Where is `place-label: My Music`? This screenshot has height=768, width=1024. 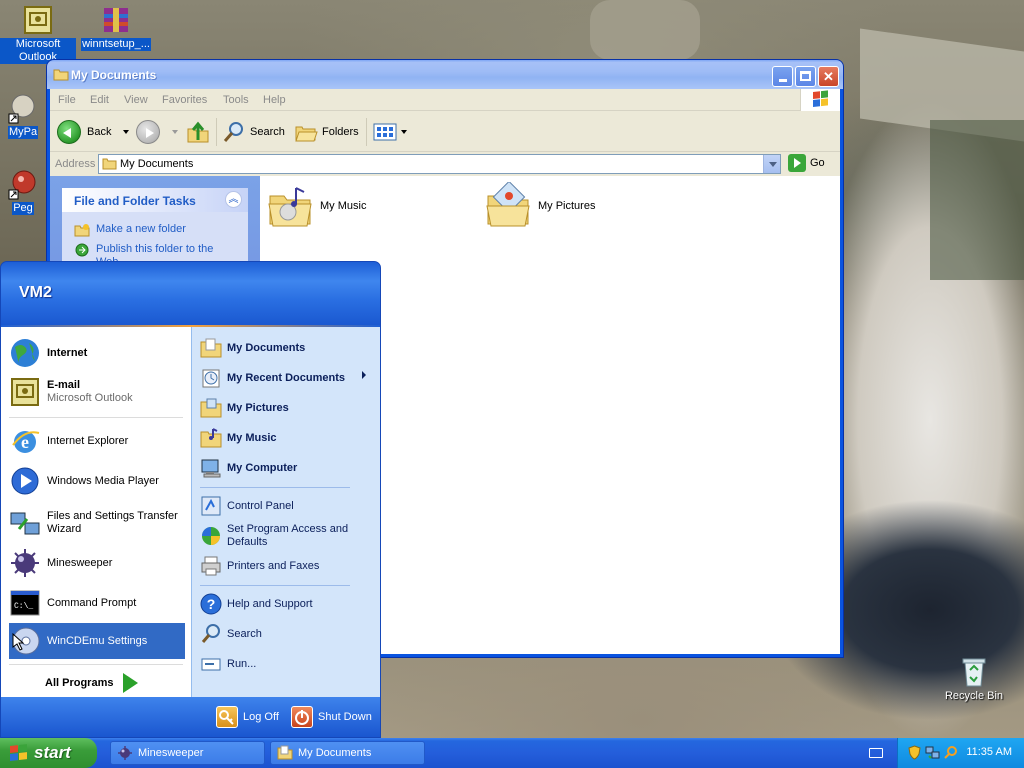 place-label: My Music is located at coordinates (252, 437).